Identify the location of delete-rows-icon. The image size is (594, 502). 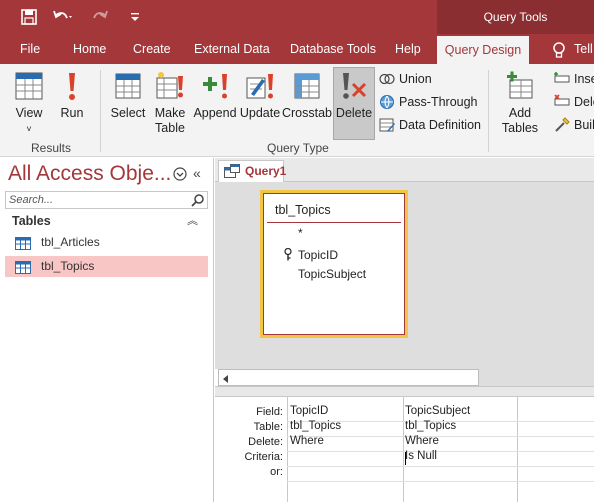
(562, 102).